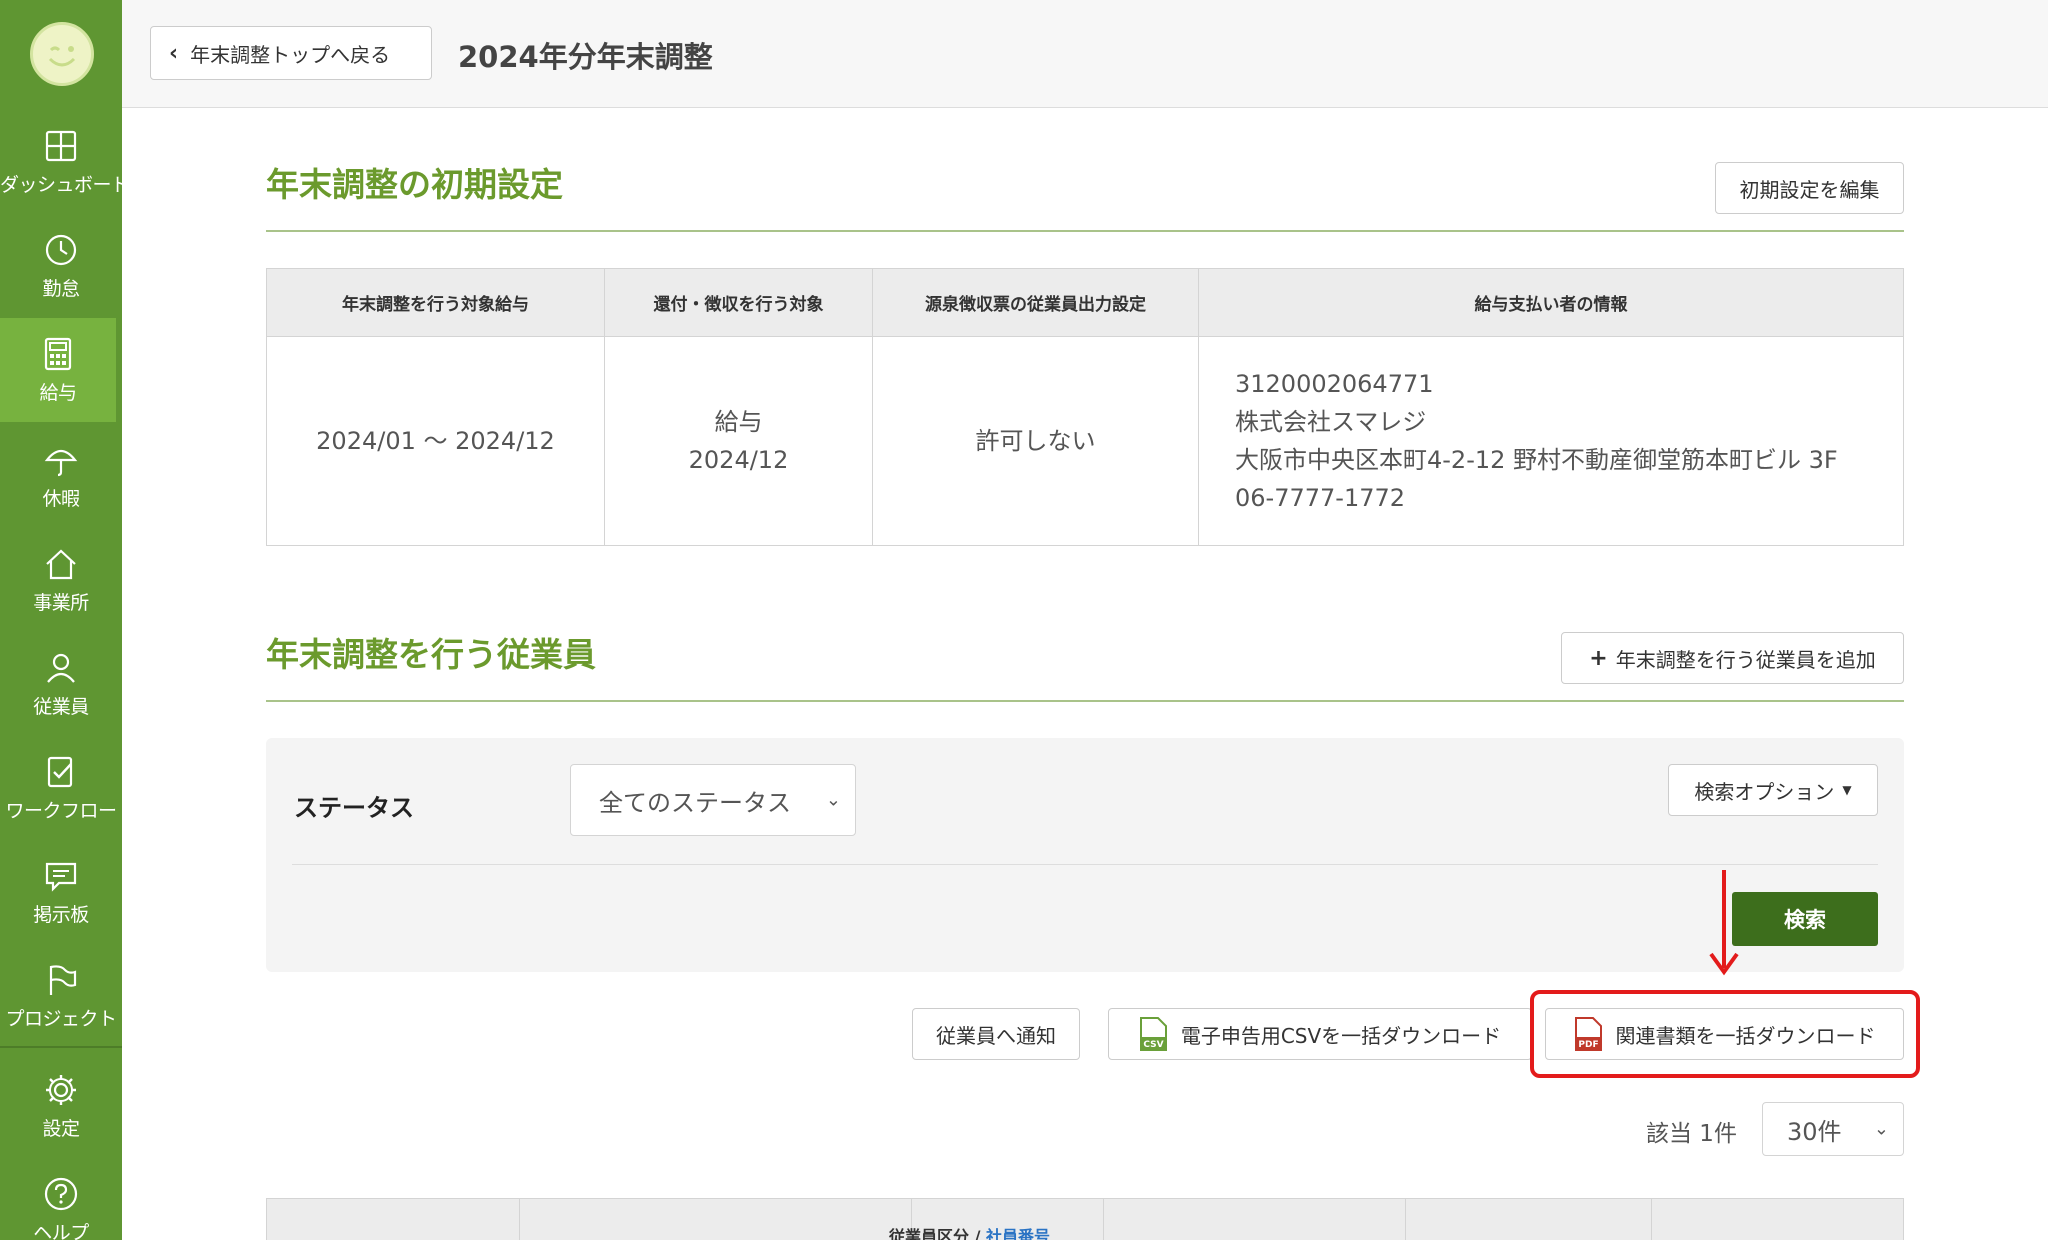  What do you see at coordinates (1331, 422) in the screenshot?
I see `company-name: 株式会社スマレジ` at bounding box center [1331, 422].